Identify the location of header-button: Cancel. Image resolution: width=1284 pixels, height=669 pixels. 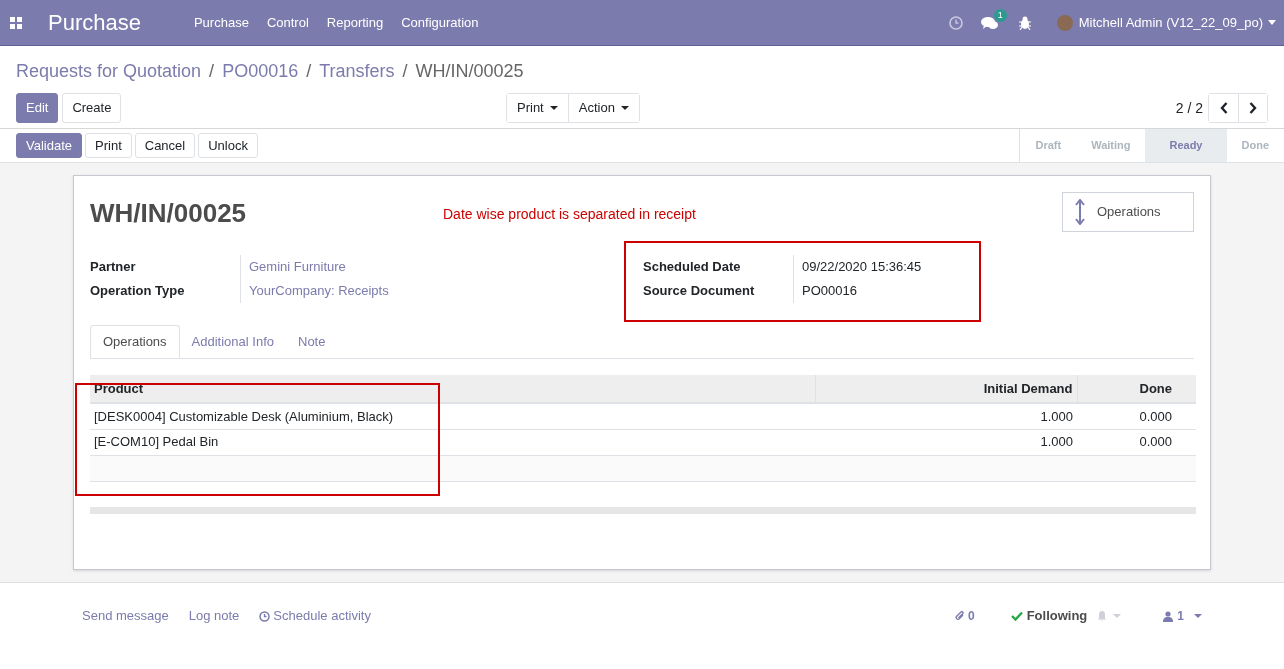
(165, 145).